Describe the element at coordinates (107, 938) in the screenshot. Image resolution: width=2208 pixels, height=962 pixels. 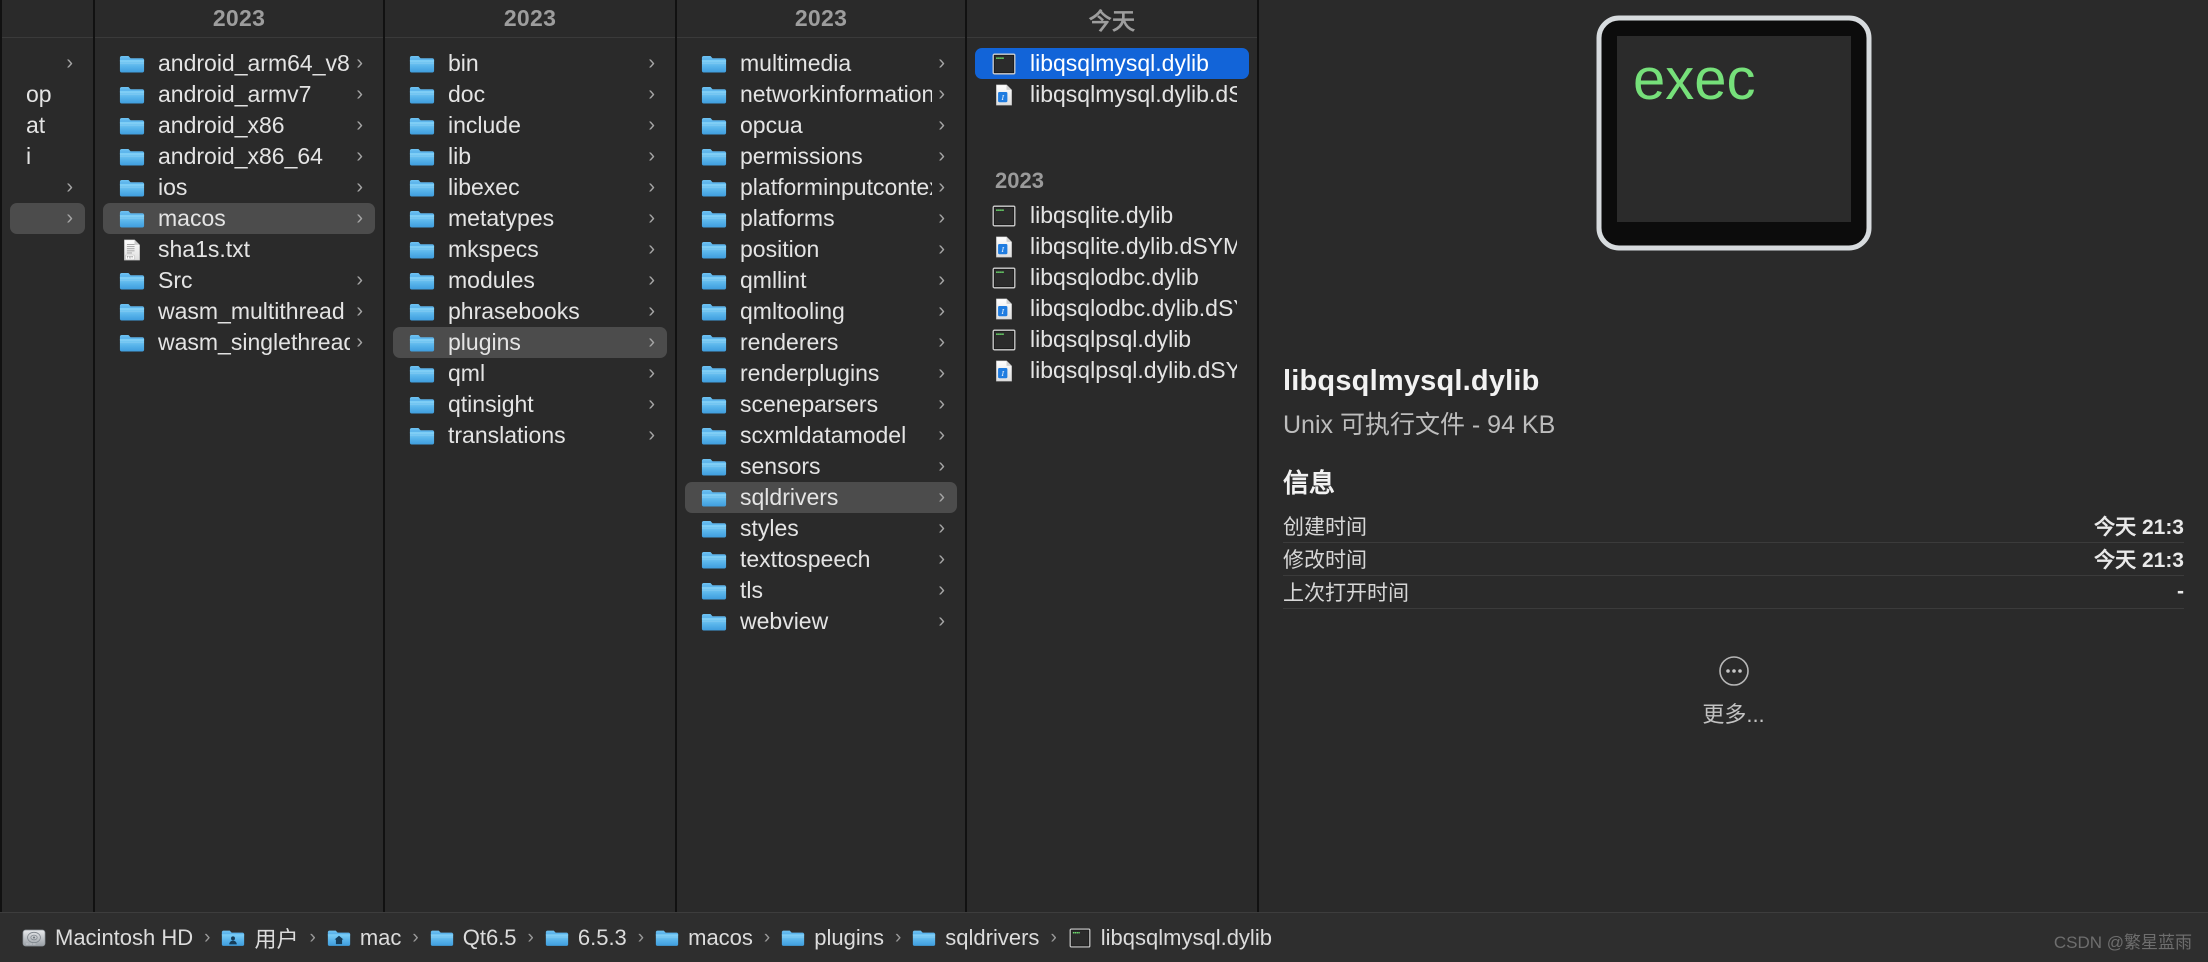
I see `breadcrumb-item: Macintosh HD` at that location.